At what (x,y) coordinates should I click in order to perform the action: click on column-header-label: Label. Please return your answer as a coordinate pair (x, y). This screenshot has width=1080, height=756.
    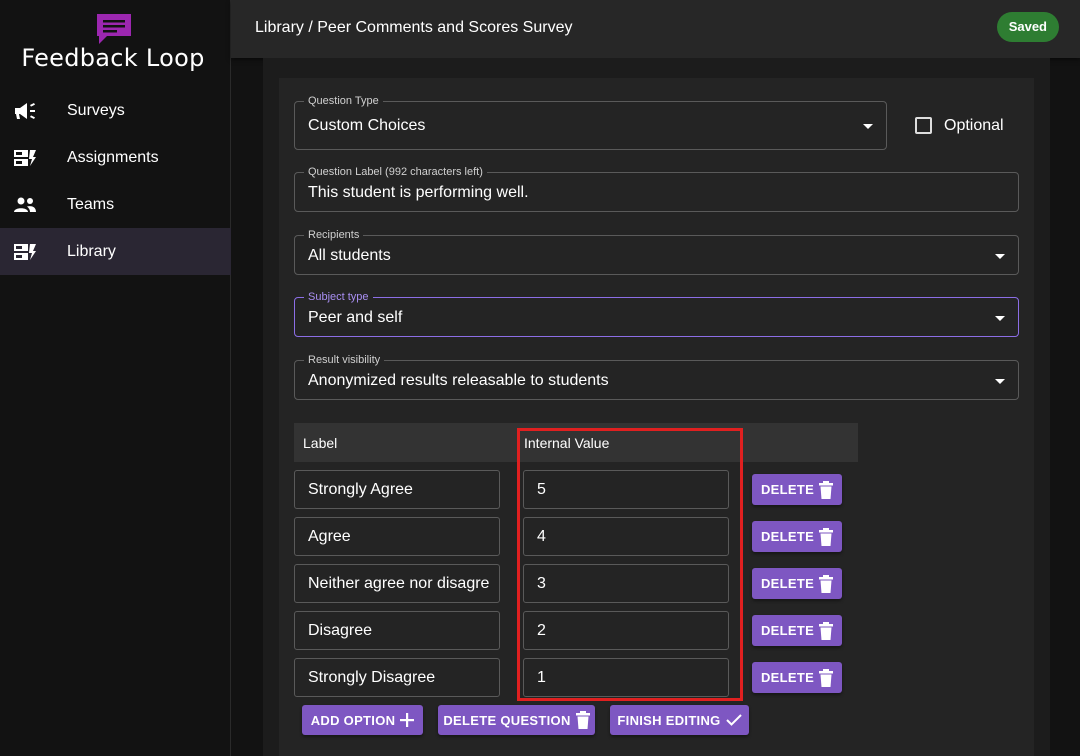
    Looking at the image, I should click on (320, 443).